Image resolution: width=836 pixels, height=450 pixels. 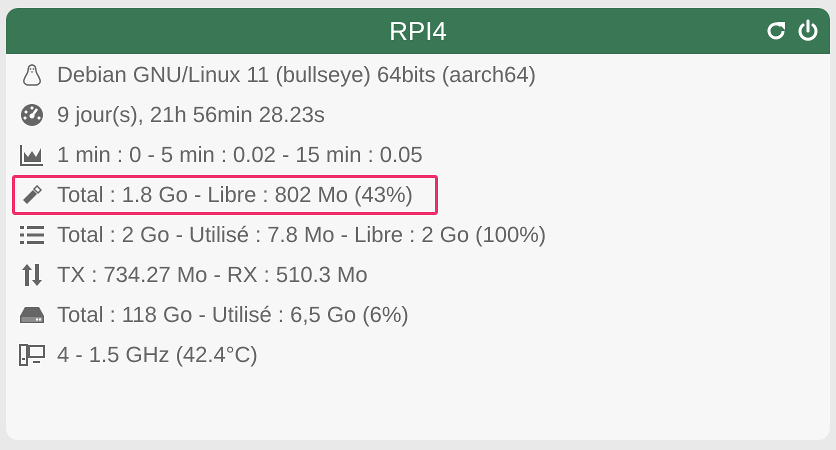 What do you see at coordinates (191, 115) in the screenshot?
I see `info-text: 9 jour(s), 21h 56min 28.23s` at bounding box center [191, 115].